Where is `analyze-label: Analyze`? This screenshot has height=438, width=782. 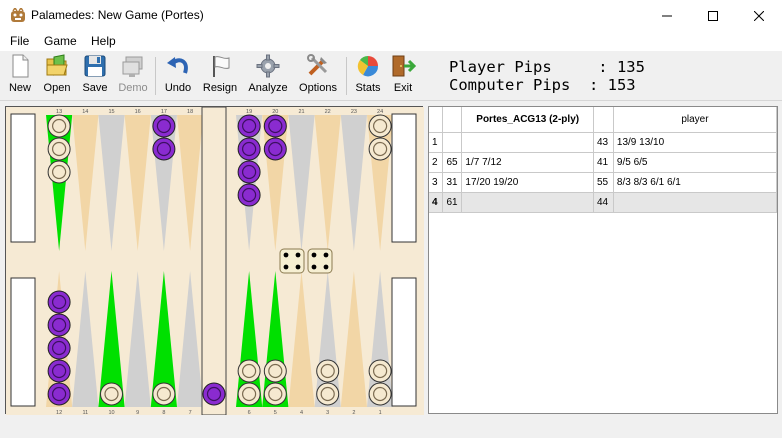
analyze-label: Analyze is located at coordinates (268, 88).